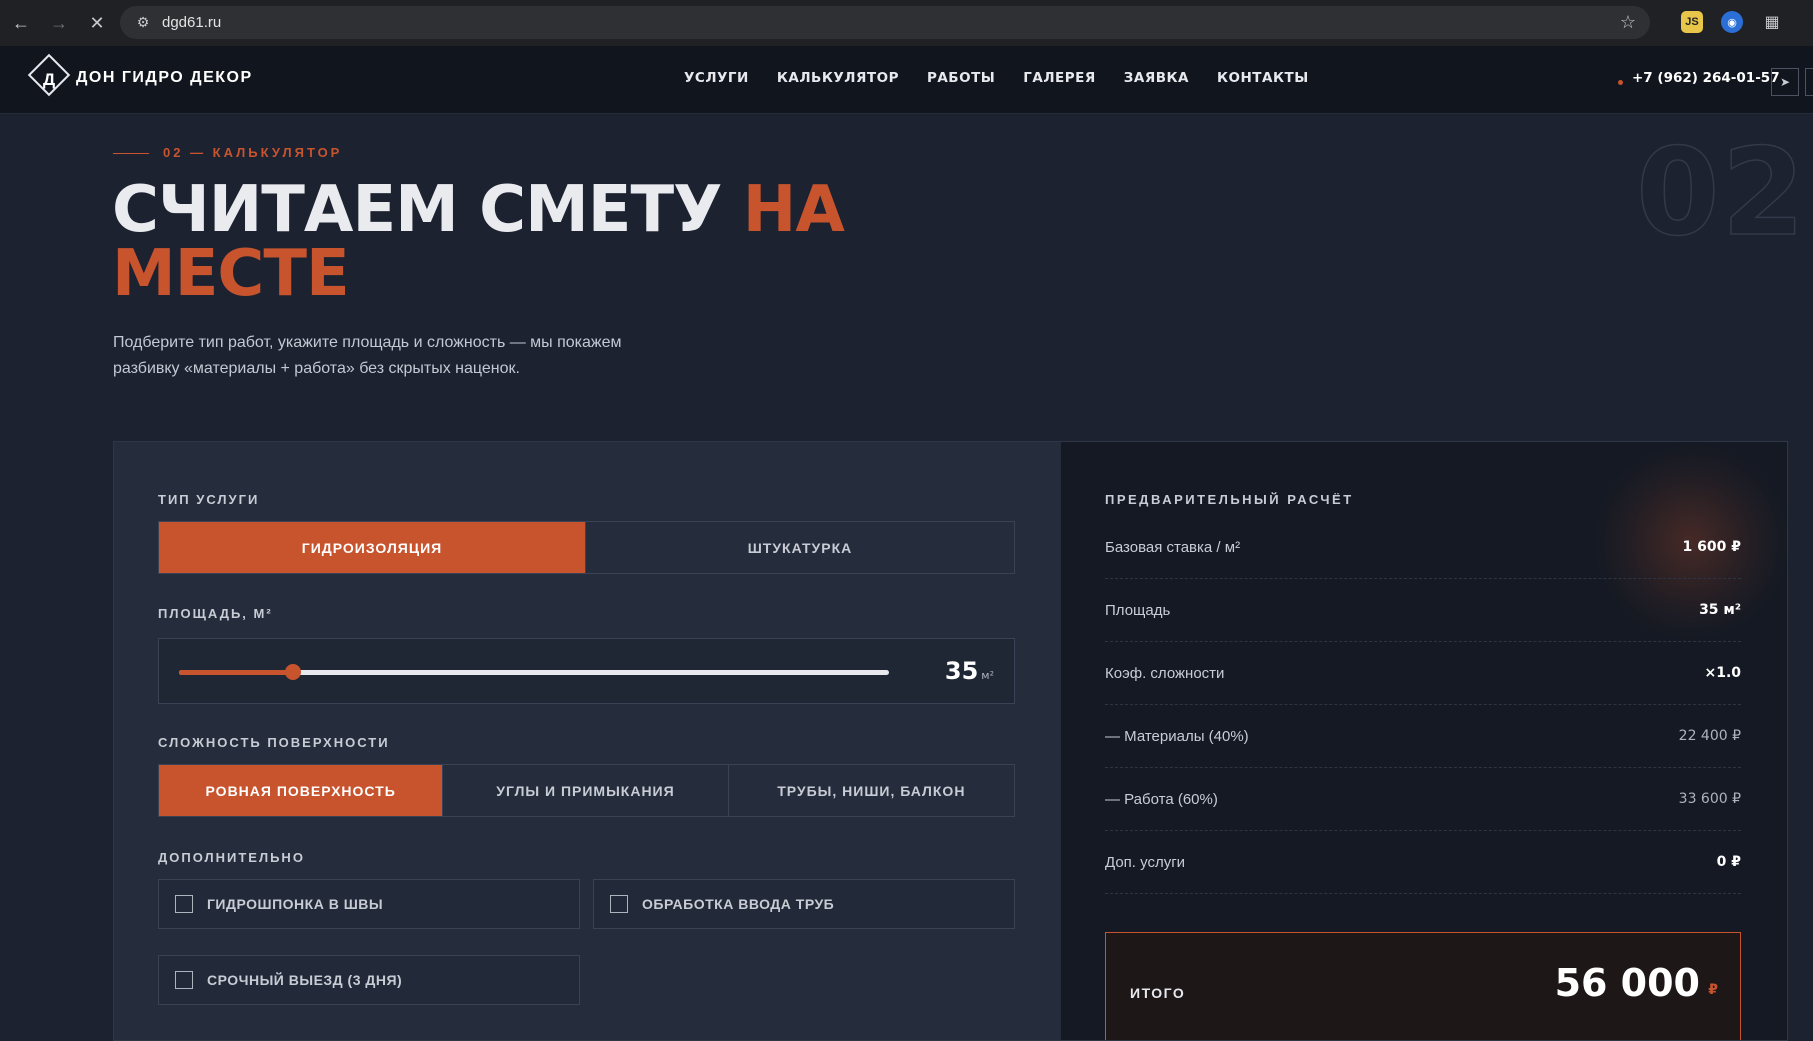  I want to click on logo-text: ДОН ГИДРО ДЕКОР, so click(164, 78).